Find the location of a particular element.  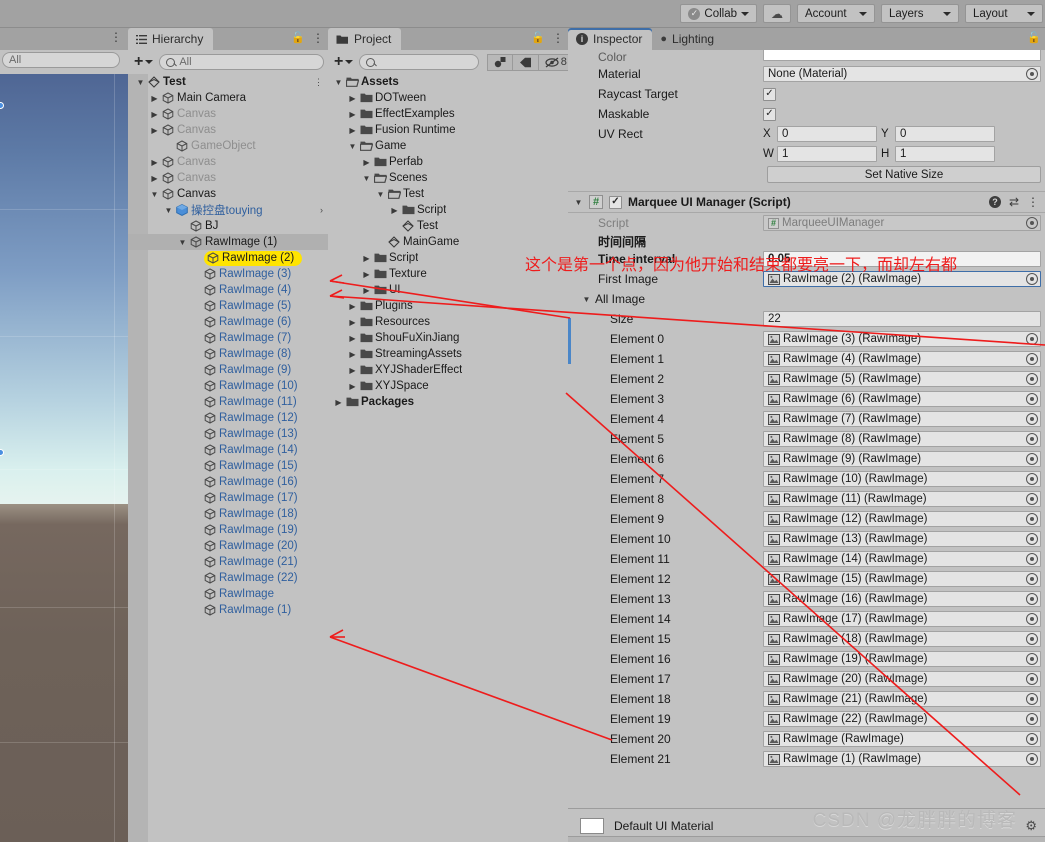

hierarchy-row: GameObject is located at coordinates (228, 146).